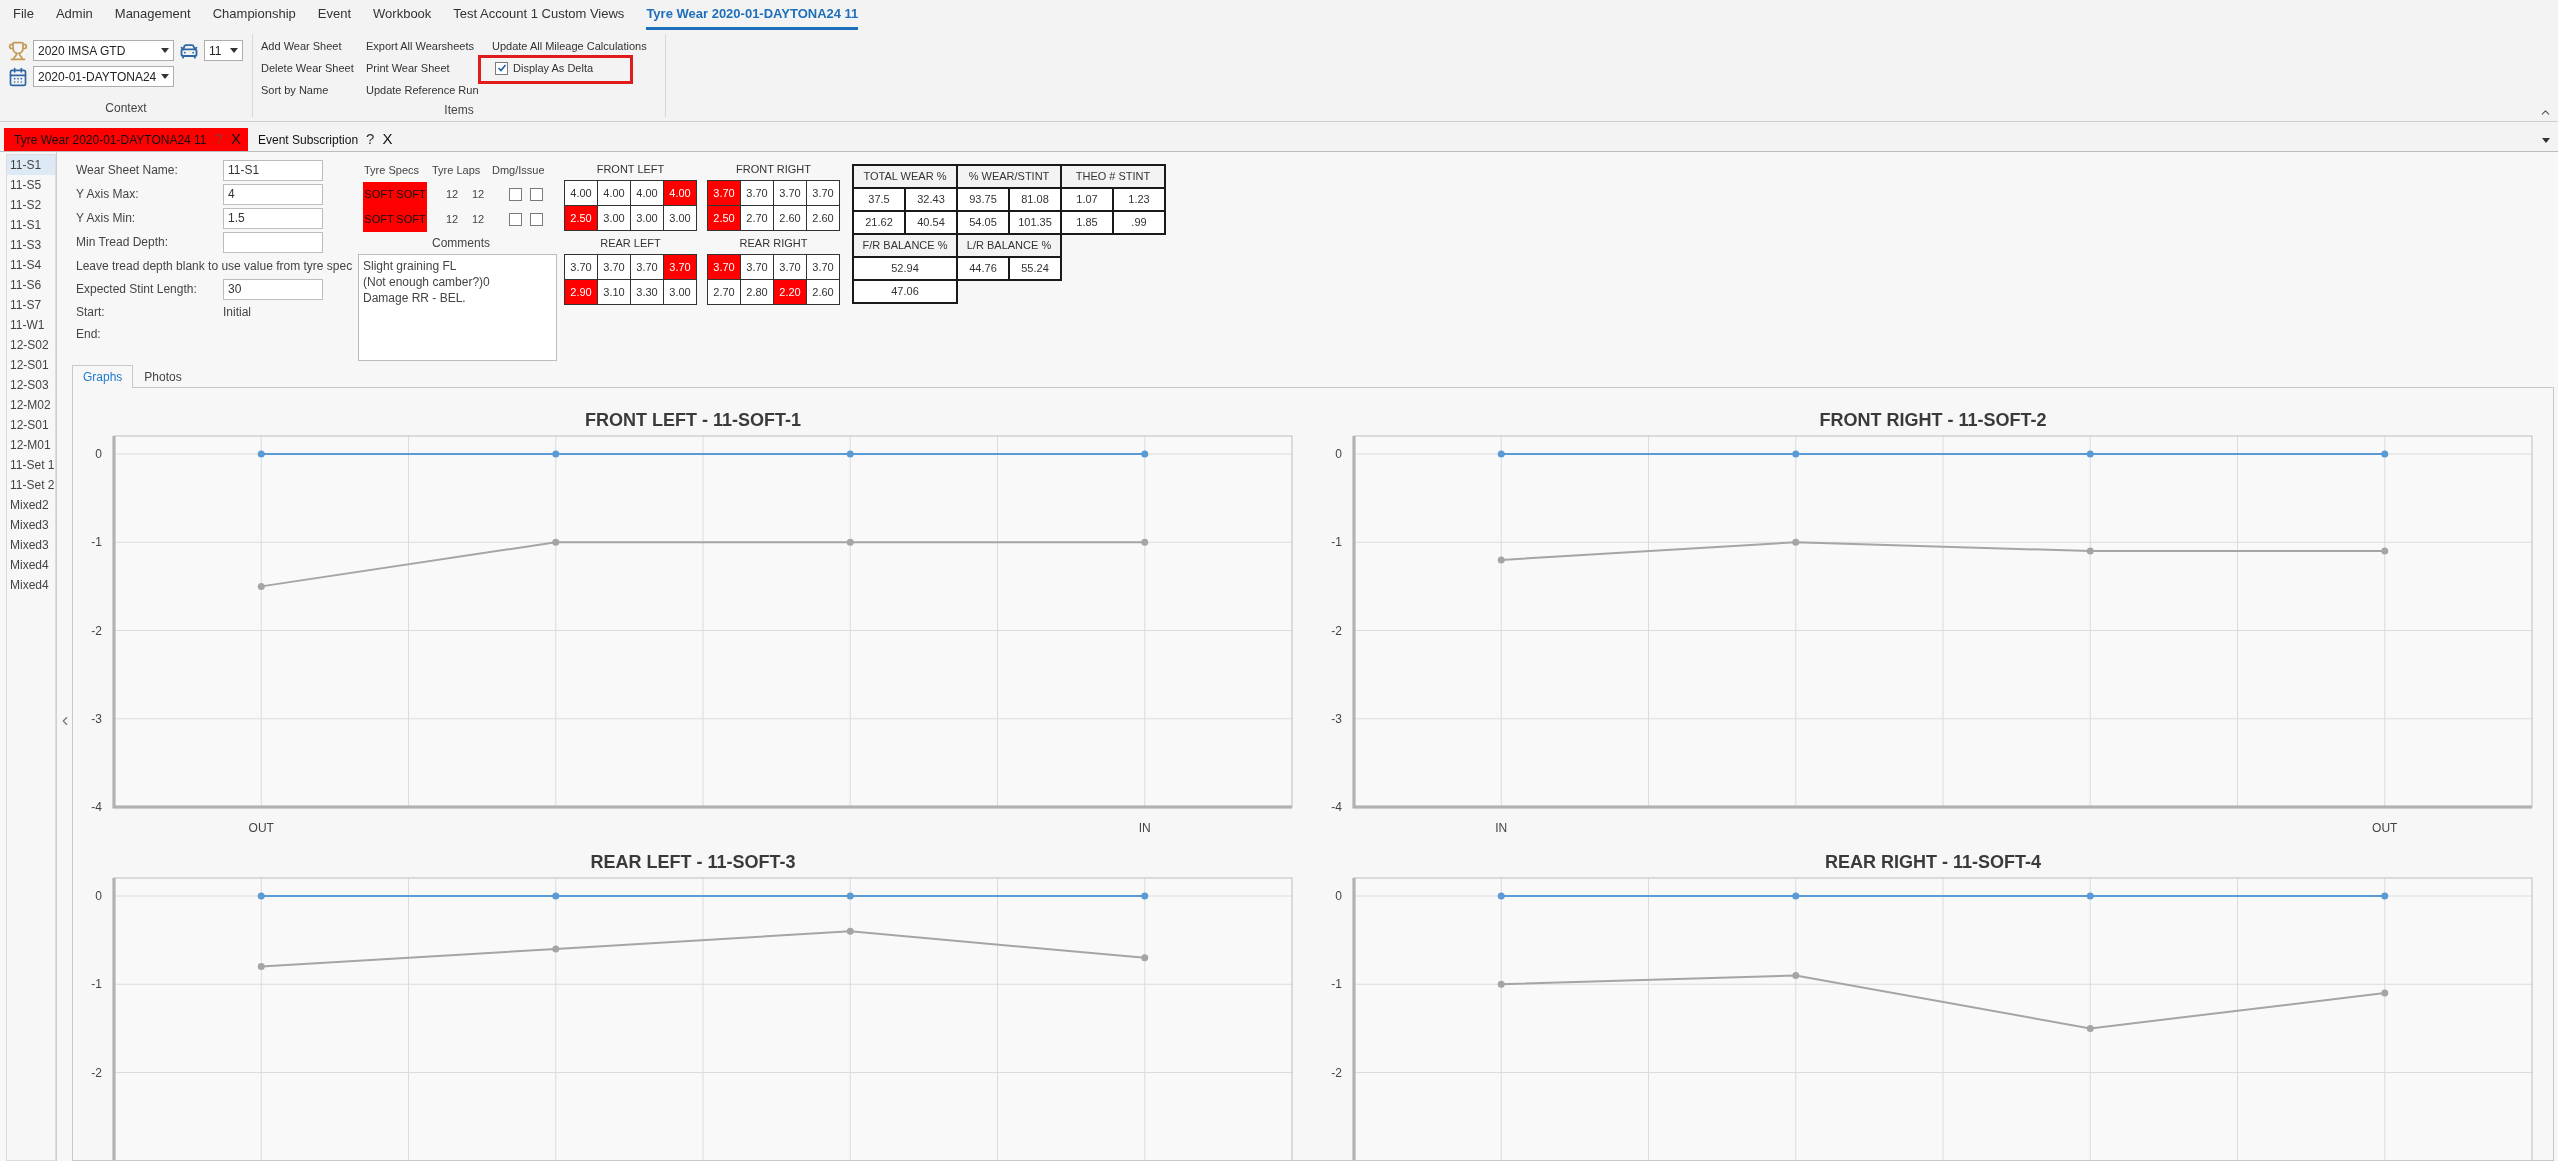 This screenshot has height=1161, width=2558. What do you see at coordinates (422, 90) in the screenshot?
I see `ribbon-action: Update Reference Run` at bounding box center [422, 90].